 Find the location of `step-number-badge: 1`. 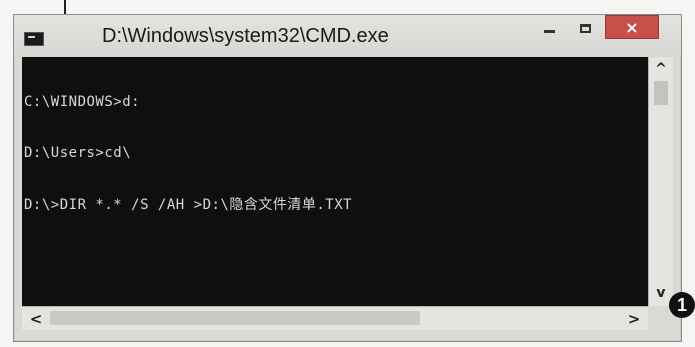

step-number-badge: 1 is located at coordinates (682, 305).